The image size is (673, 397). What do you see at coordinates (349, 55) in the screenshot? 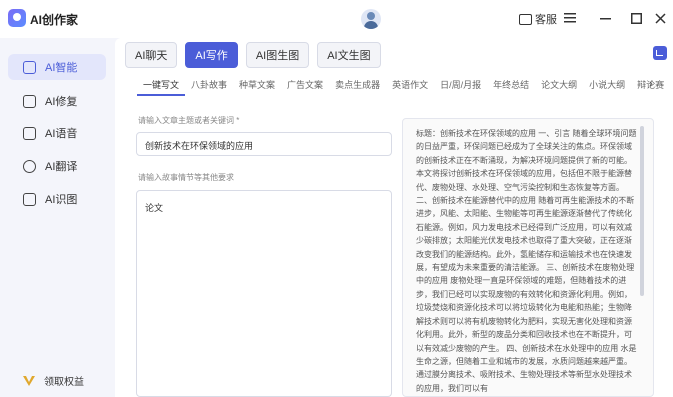
I see `tab-ai-text-to-image: AI文生图` at bounding box center [349, 55].